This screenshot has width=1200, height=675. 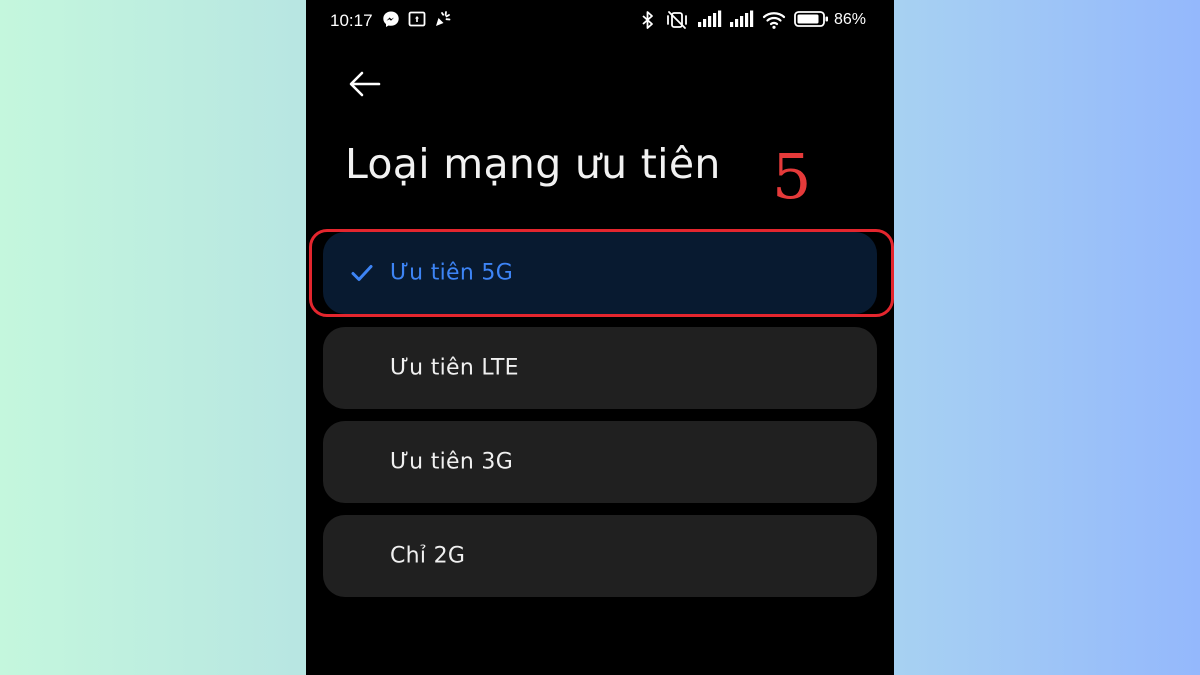 I want to click on status-bar: 10:17 86%, so click(x=600, y=21).